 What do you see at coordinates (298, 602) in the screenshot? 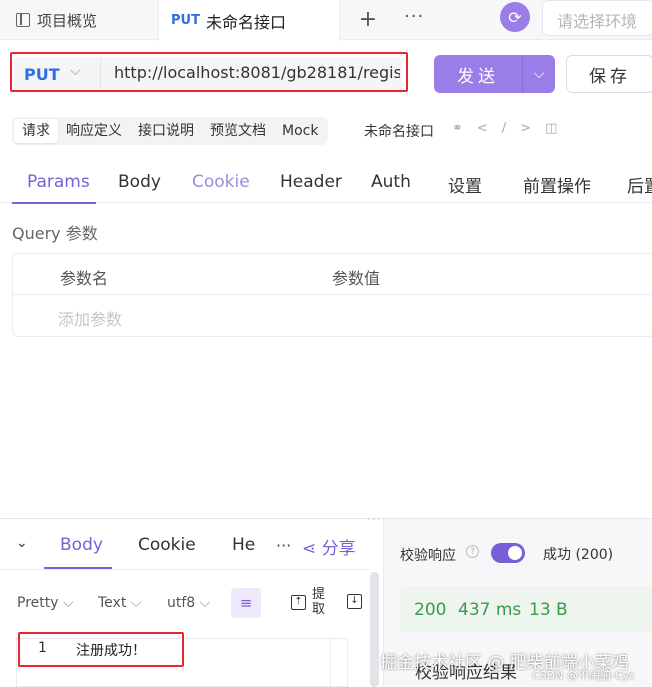
I see `extract-icon: ⇡` at bounding box center [298, 602].